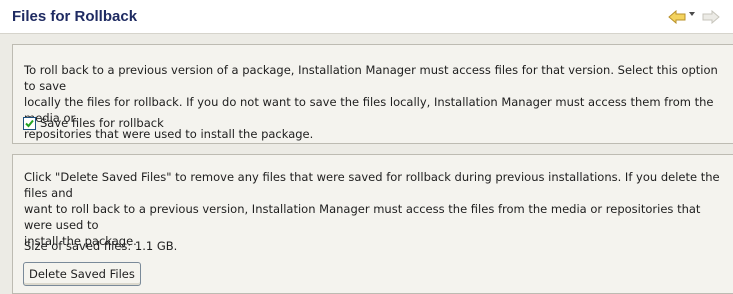 The image size is (733, 294). I want to click on save-files-checkbox, so click(29, 123).